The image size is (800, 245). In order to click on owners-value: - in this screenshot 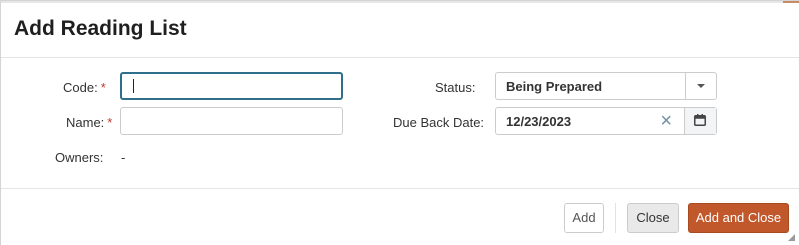, I will do `click(123, 157)`.